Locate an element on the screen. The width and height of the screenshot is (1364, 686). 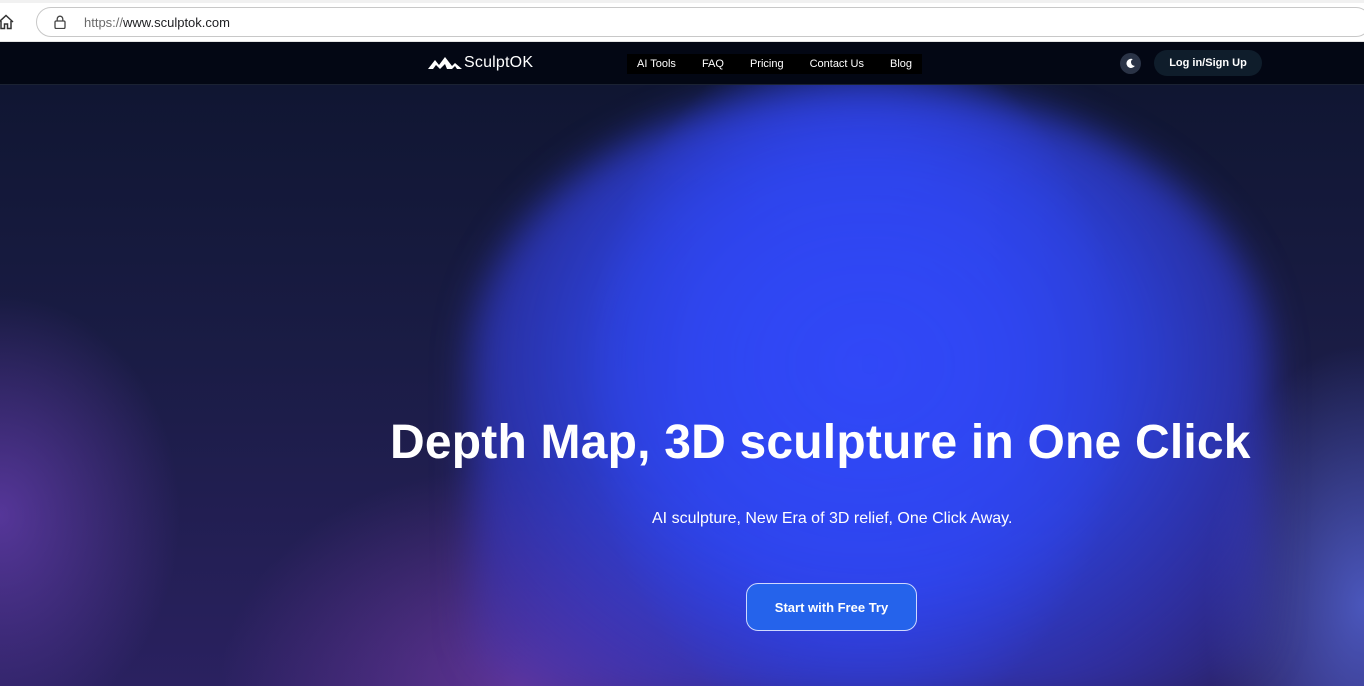
main-nav: AI Tools FAQ Pricing Contact Us Blog is located at coordinates (775, 64).